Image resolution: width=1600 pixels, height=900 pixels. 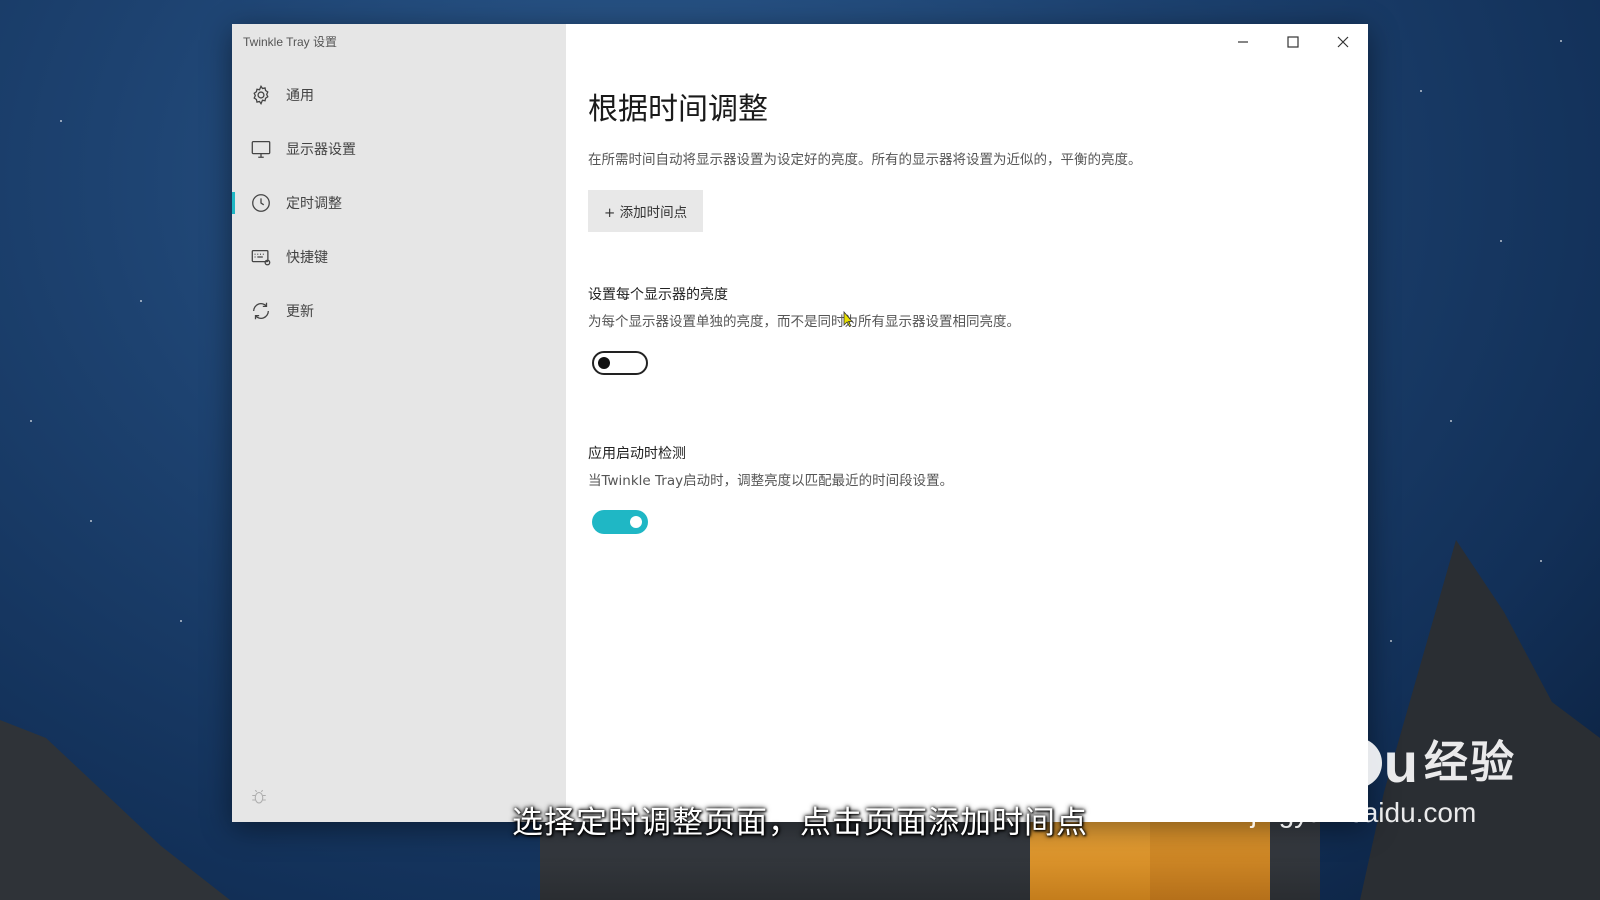 What do you see at coordinates (290, 42) in the screenshot?
I see `window-title: Twinkle Tray 设置` at bounding box center [290, 42].